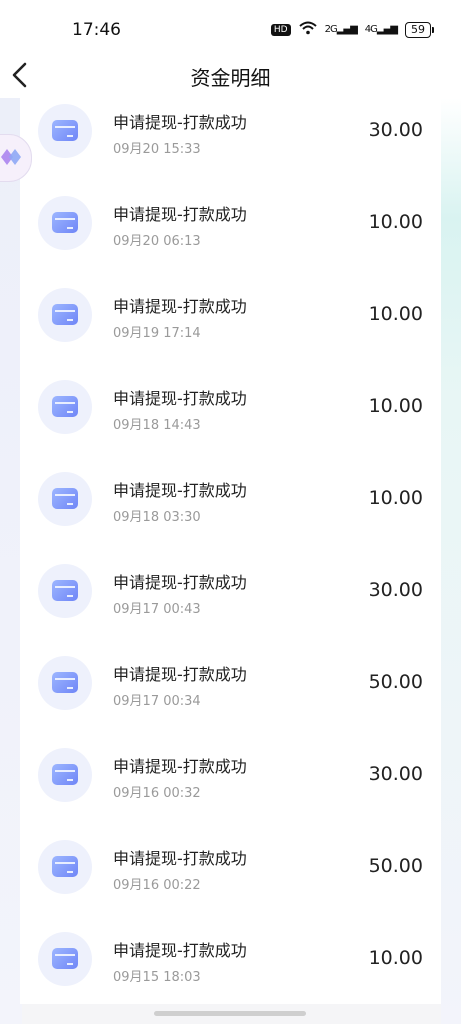 This screenshot has height=1024, width=461. What do you see at coordinates (157, 977) in the screenshot?
I see `record-time: 09月15 18:03` at bounding box center [157, 977].